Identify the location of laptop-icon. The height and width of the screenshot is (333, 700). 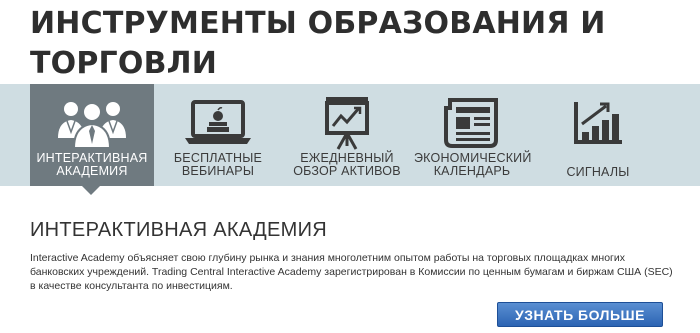
(218, 122).